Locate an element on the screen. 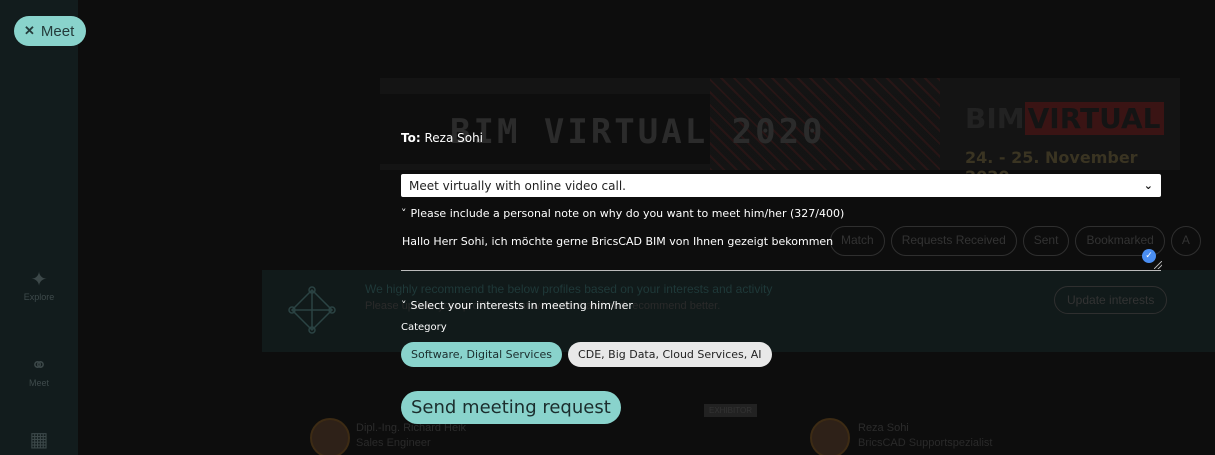 This screenshot has width=1215, height=455. rail-item-meet: ⚭ Meet is located at coordinates (39, 371).